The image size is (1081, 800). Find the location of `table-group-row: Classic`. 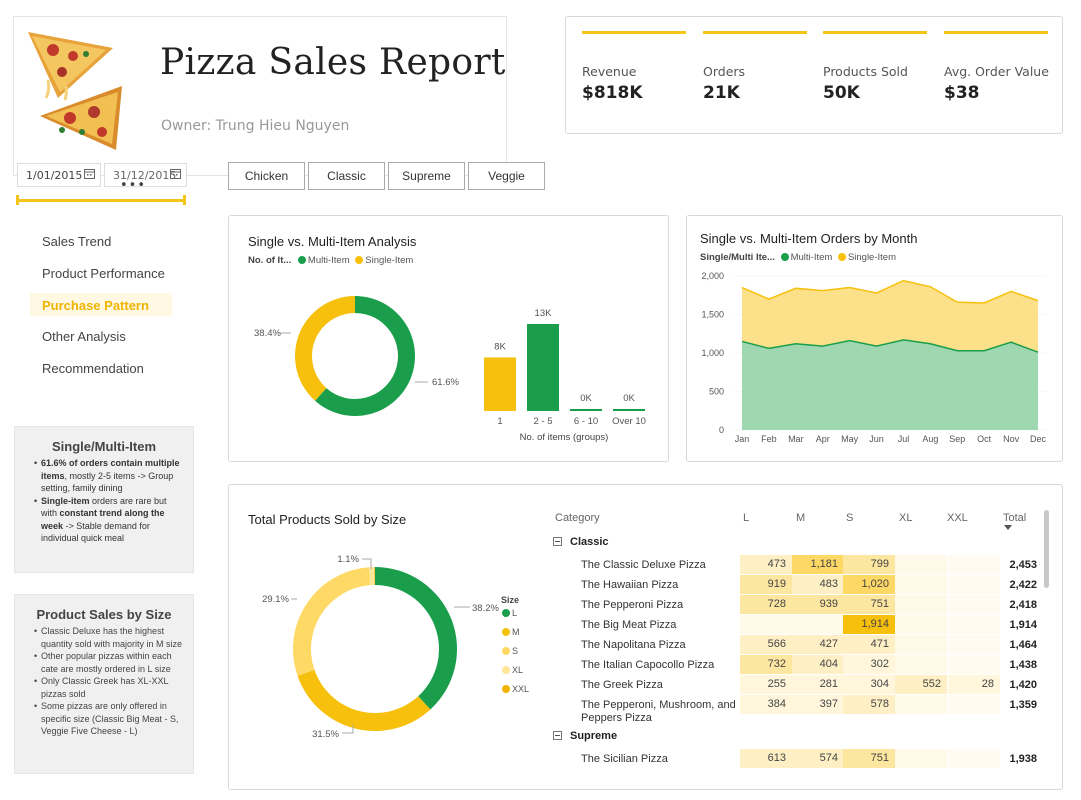

table-group-row: Classic is located at coordinates (581, 542).